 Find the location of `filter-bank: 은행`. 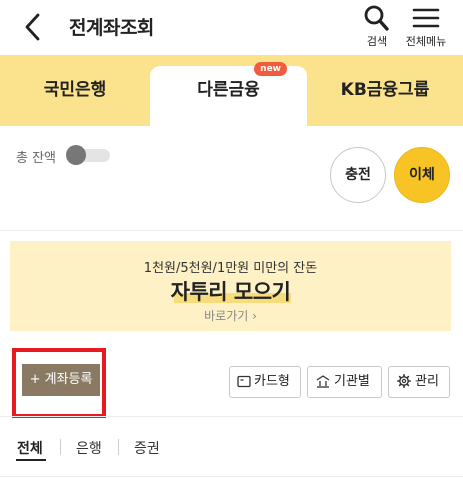

filter-bank: 은행 is located at coordinates (89, 448).